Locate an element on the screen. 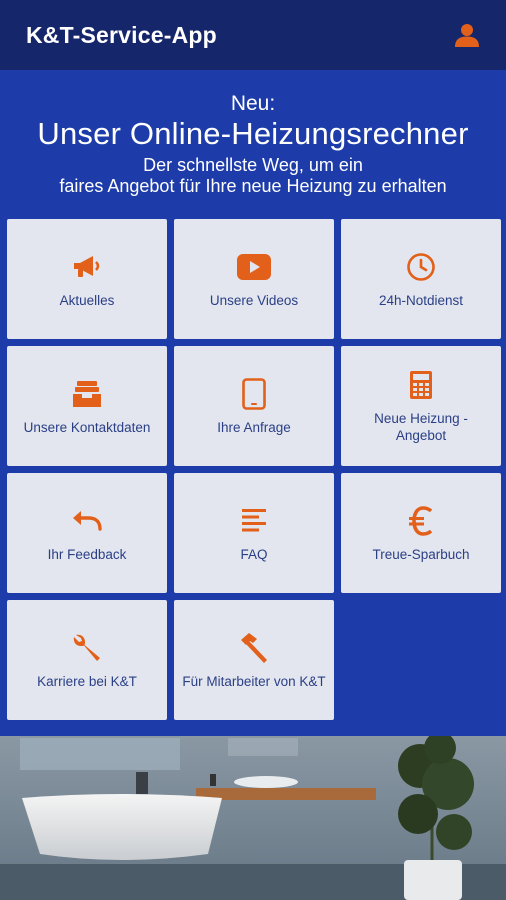  tile-24h-notdienst: 24h-Notdienst is located at coordinates (421, 279).